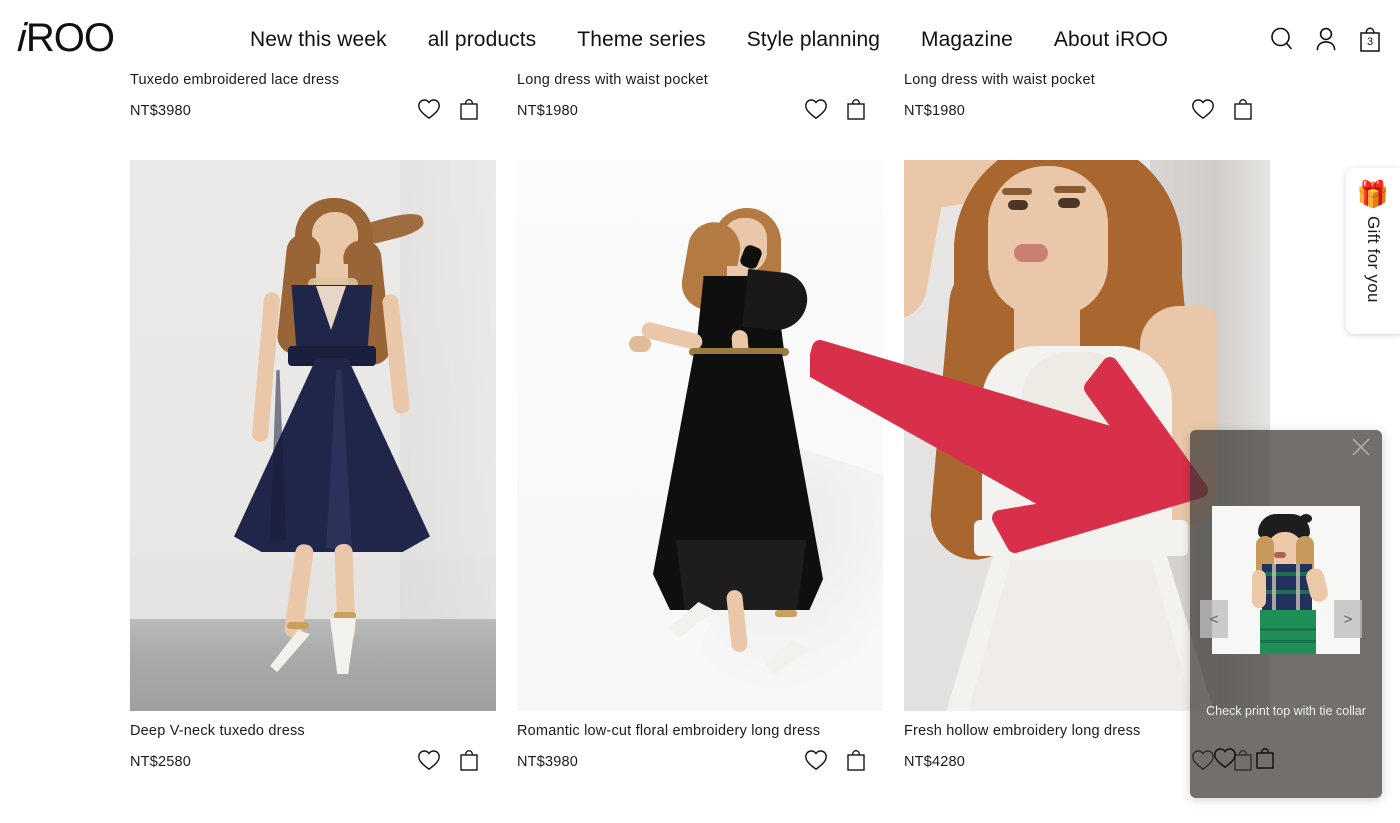  What do you see at coordinates (70, 38) in the screenshot?
I see `logo-letters-roo: ROO` at bounding box center [70, 38].